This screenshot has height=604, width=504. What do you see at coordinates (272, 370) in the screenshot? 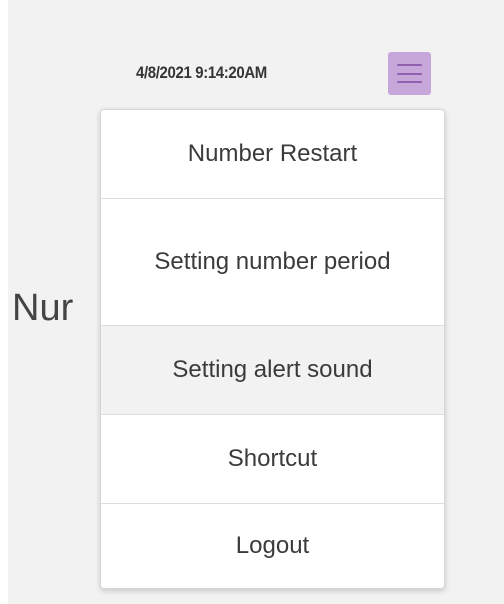
I see `menu-item-setting-alert-sound: Setting alert sound` at bounding box center [272, 370].